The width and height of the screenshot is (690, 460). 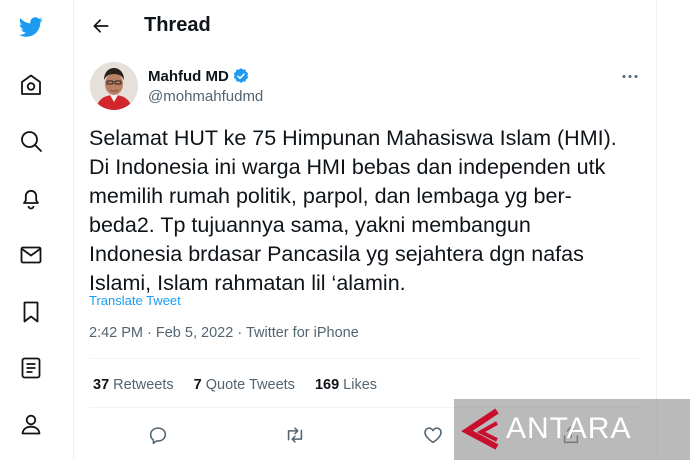 I want to click on tweet-stats: 37 Retweets 7 Quote Tweets 169 Likes, so click(x=235, y=385).